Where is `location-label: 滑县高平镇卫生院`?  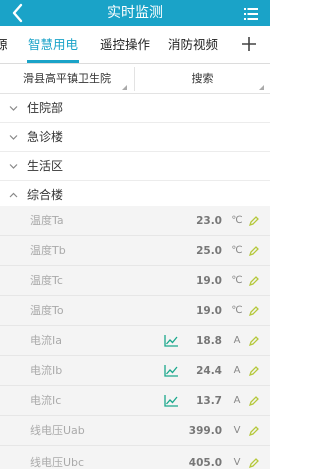
location-label: 滑县高平镇卫生院 is located at coordinates (67, 78).